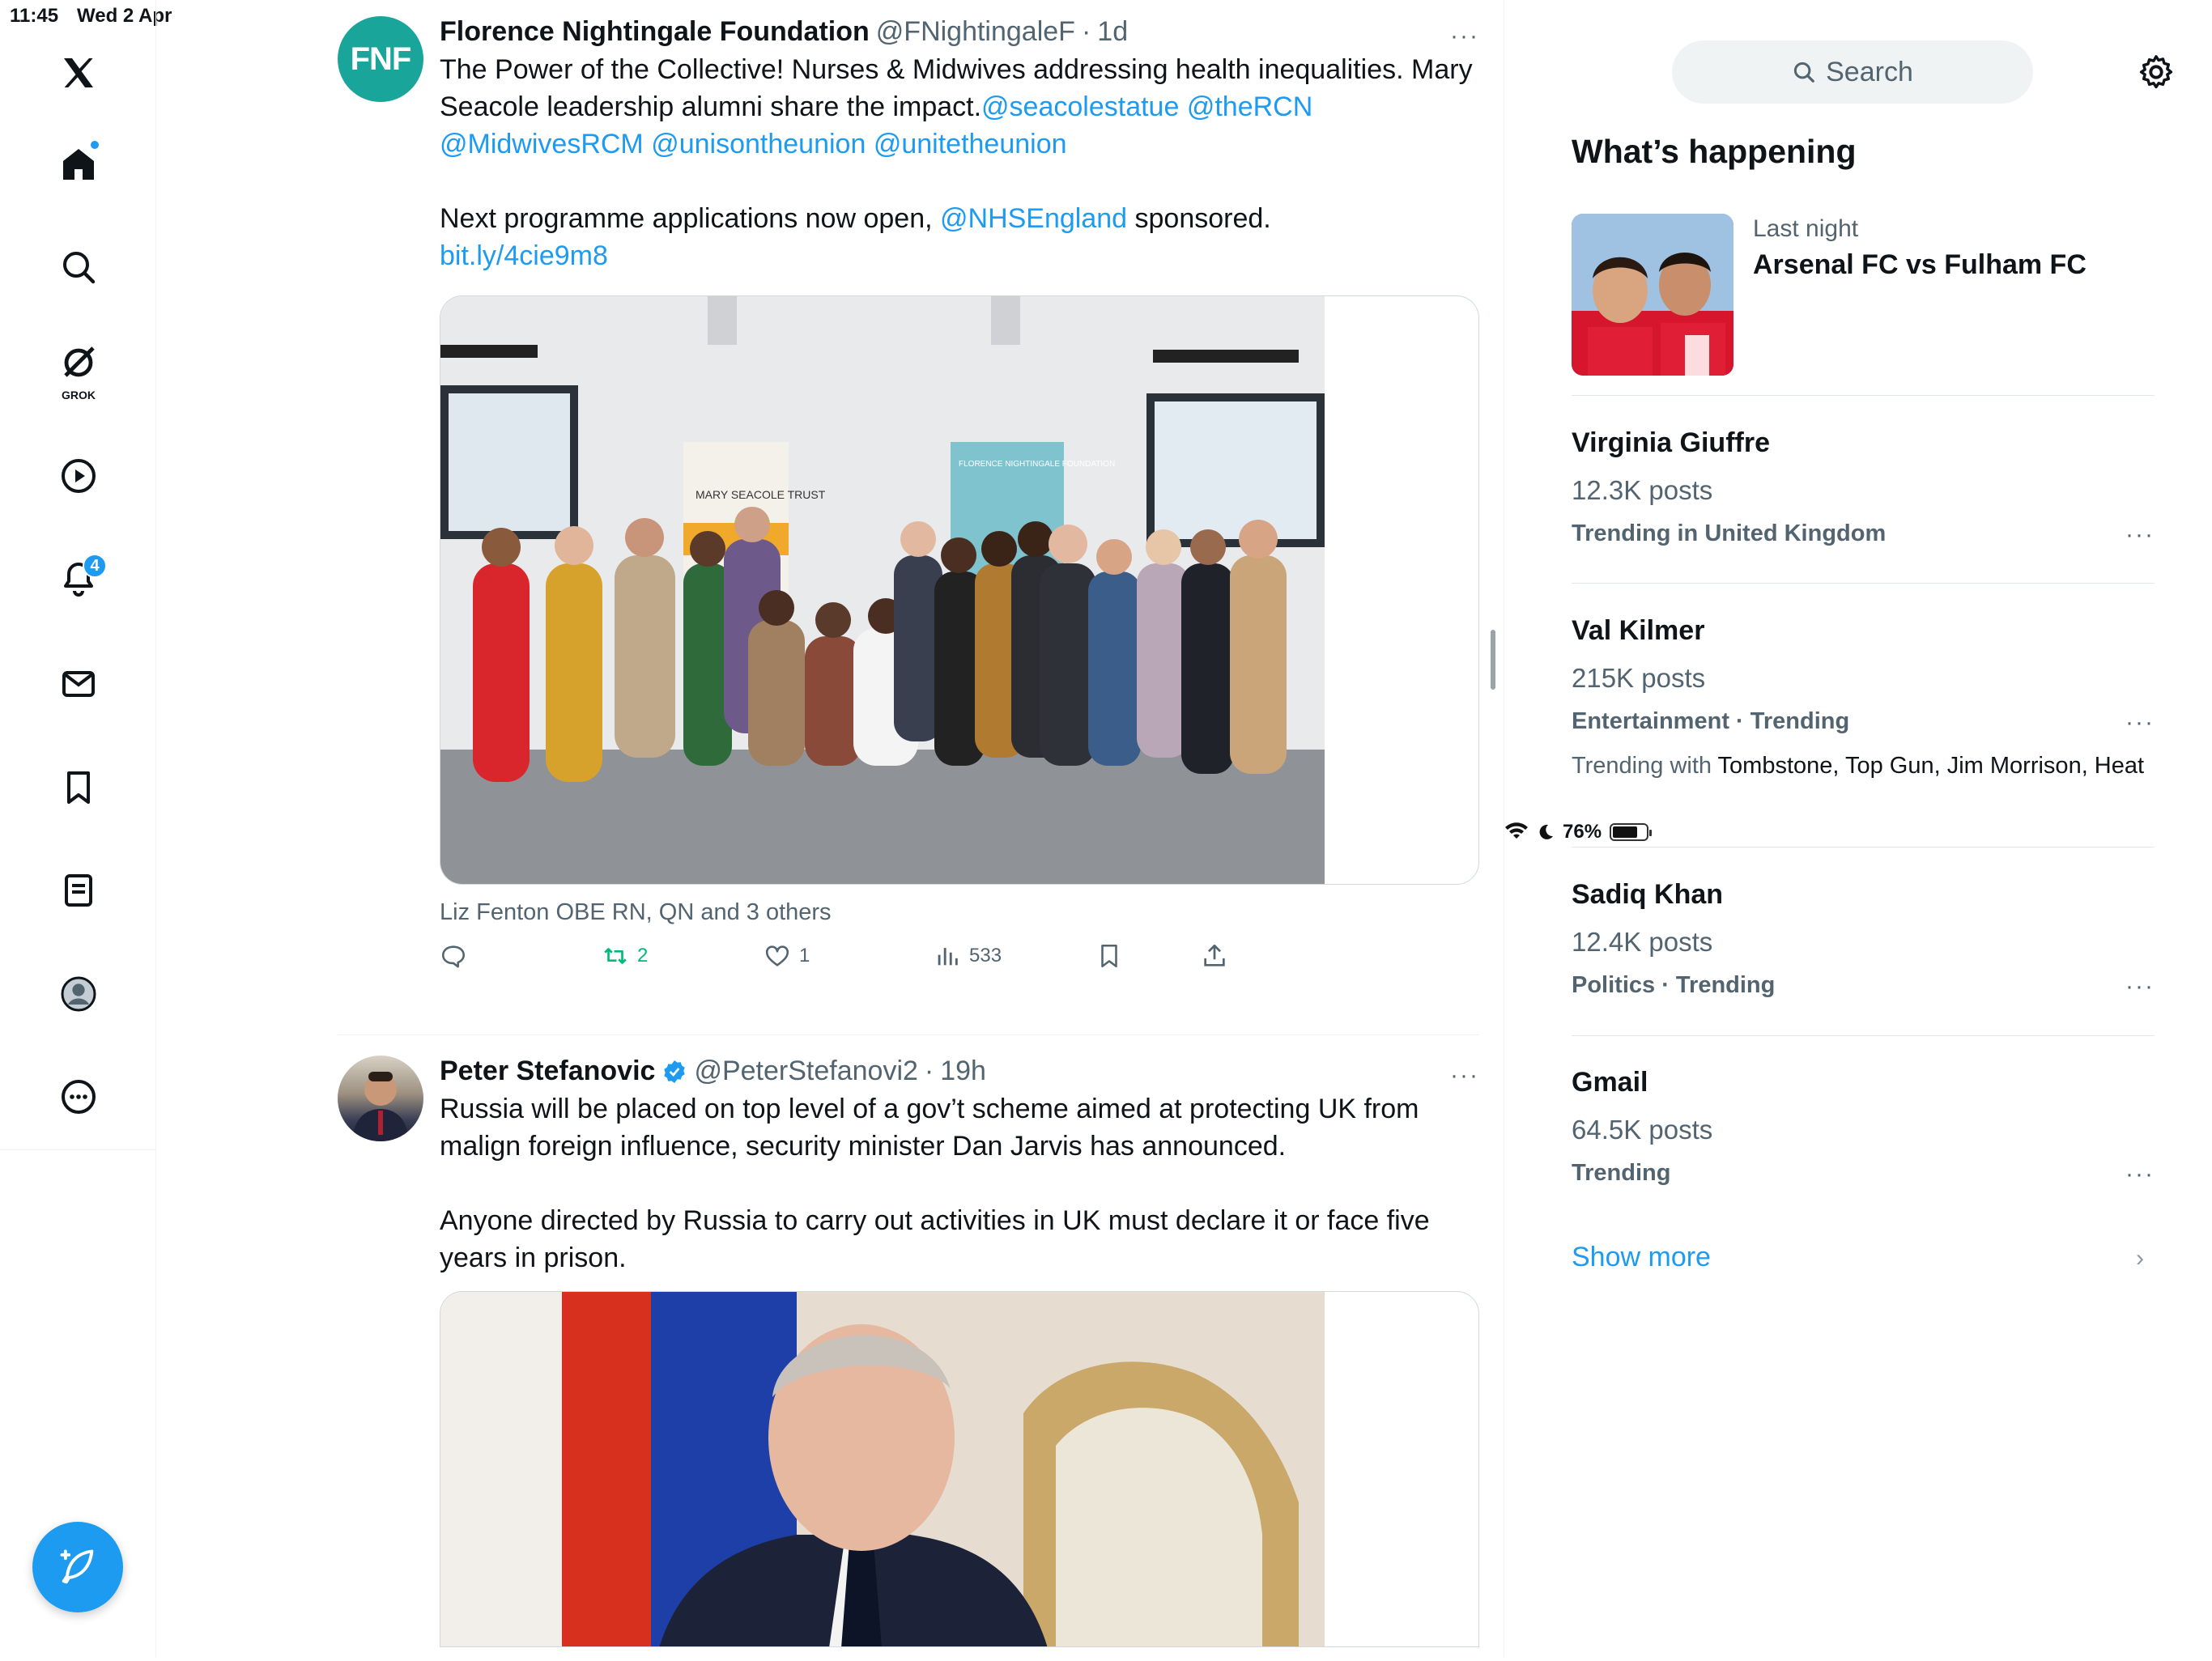 Image resolution: width=2212 pixels, height=1661 pixels. Describe the element at coordinates (542, 144) in the screenshot. I see `mention-midwivesrcm: @MidwivesRCM` at that location.